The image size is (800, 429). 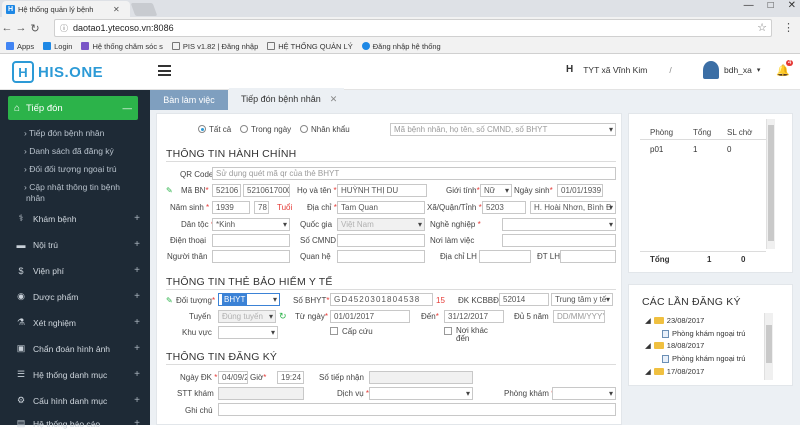 I want to click on sidebar-item-lab: ⚗ Xét nghiệm +, so click(x=78, y=322).